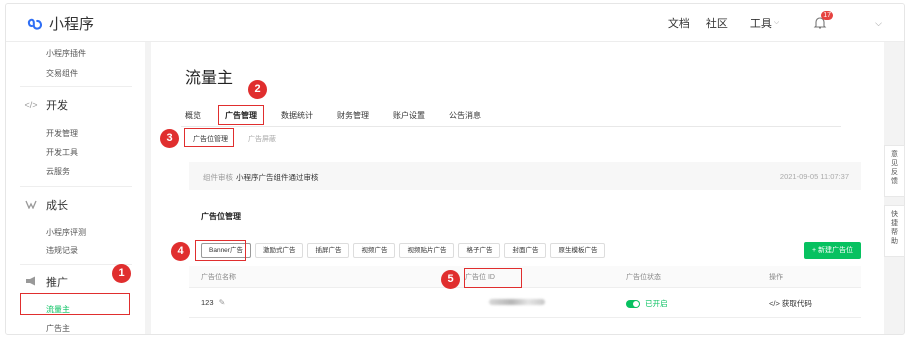  What do you see at coordinates (279, 250) in the screenshot?
I see `filter-rewarded: 激励式广告` at bounding box center [279, 250].